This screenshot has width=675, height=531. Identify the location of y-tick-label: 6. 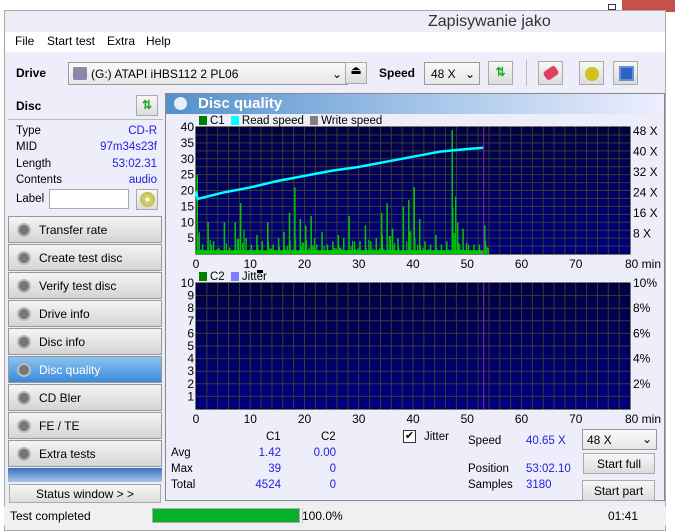
(190, 333).